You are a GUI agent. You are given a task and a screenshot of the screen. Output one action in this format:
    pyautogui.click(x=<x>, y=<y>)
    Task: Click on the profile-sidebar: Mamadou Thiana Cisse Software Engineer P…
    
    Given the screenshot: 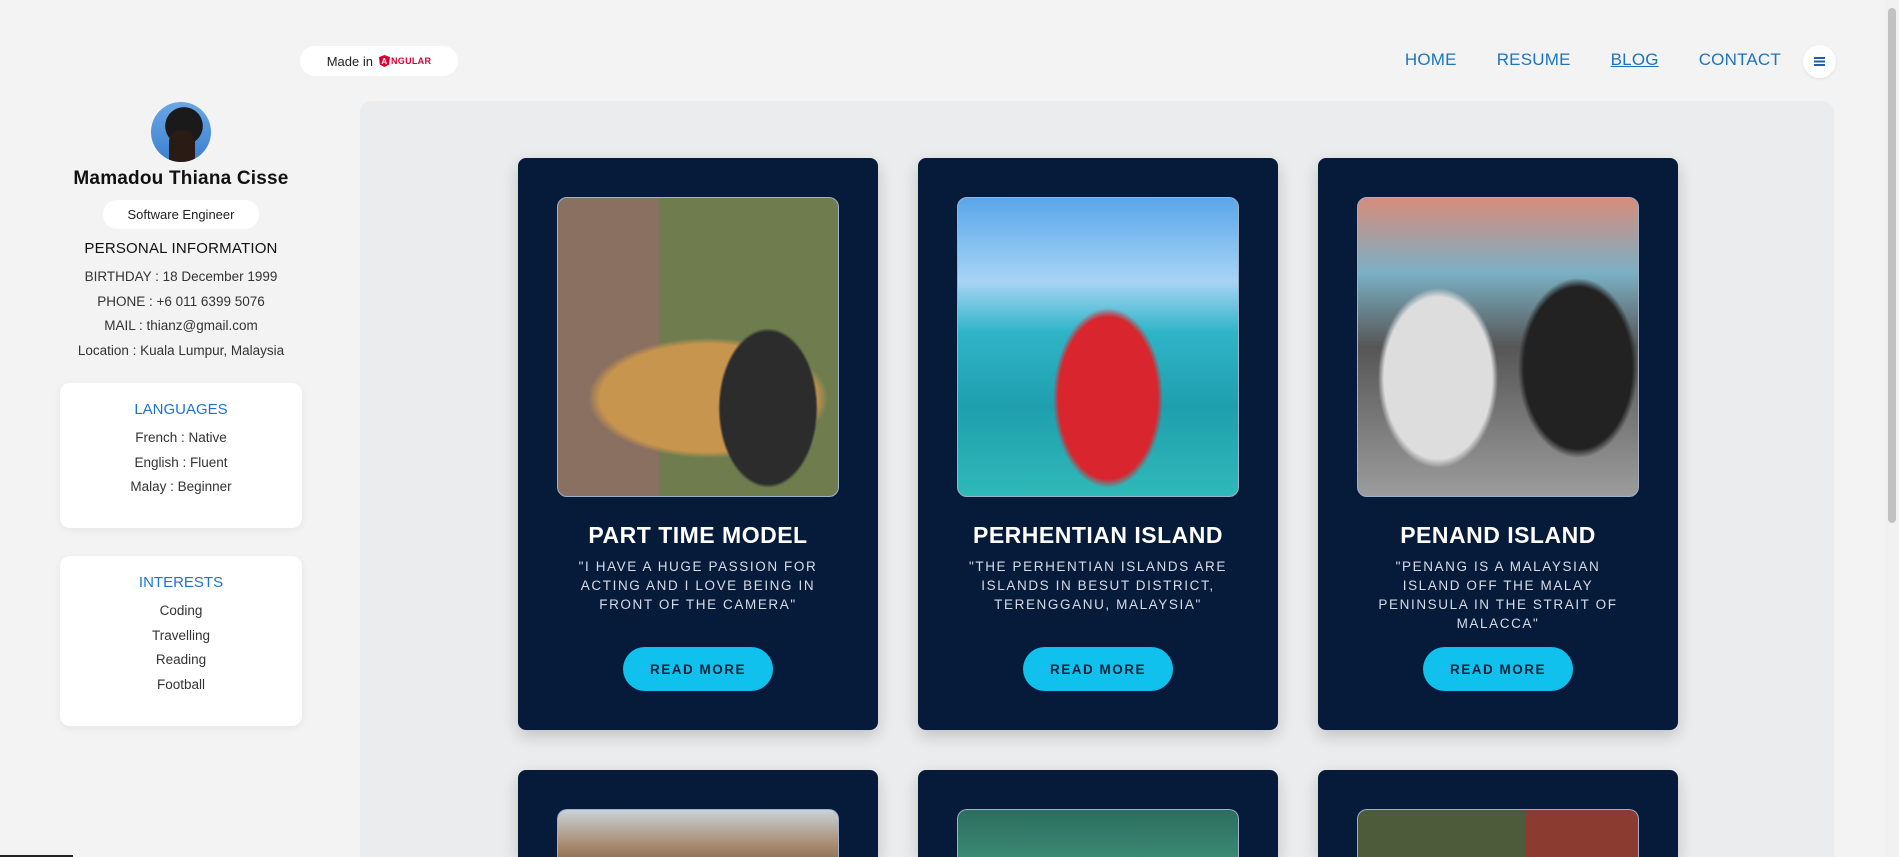 What is the action you would take?
    pyautogui.click(x=181, y=413)
    